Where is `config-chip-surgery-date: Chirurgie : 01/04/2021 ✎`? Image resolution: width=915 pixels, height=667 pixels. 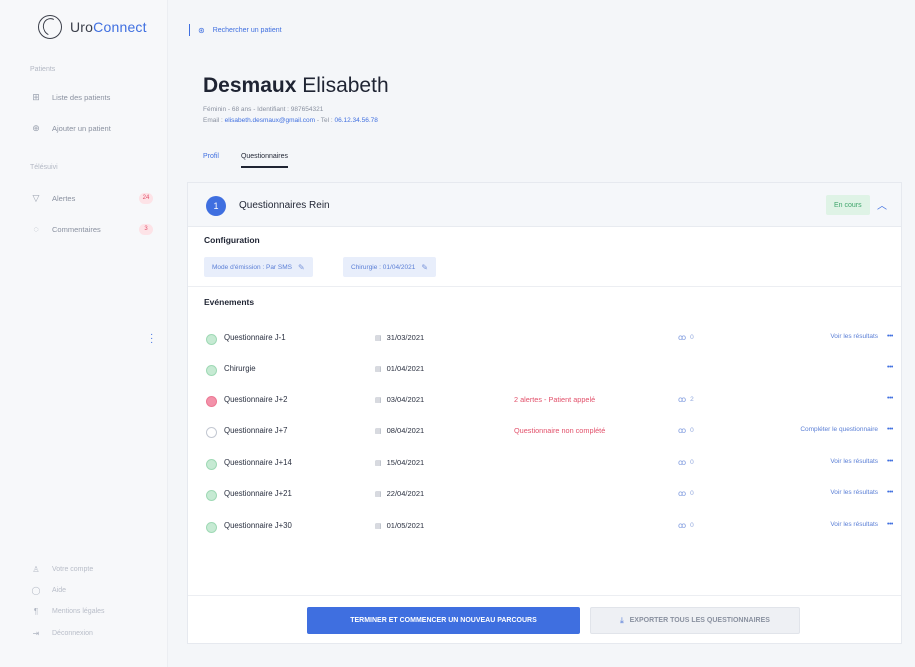 config-chip-surgery-date: Chirurgie : 01/04/2021 ✎ is located at coordinates (390, 267).